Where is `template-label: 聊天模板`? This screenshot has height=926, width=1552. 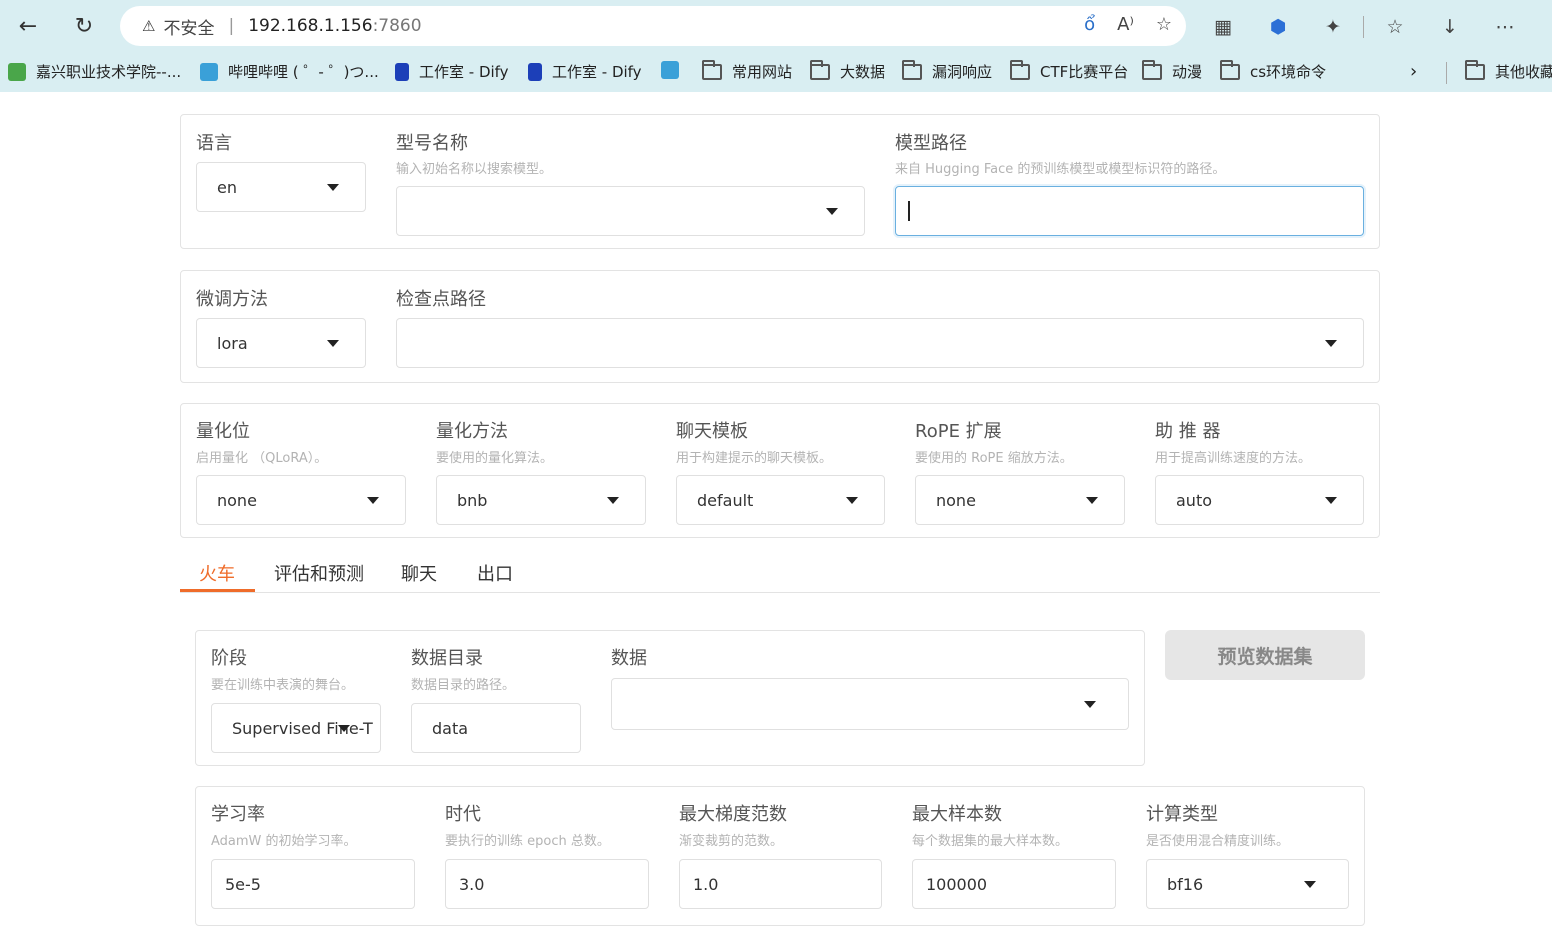 template-label: 聊天模板 is located at coordinates (712, 431).